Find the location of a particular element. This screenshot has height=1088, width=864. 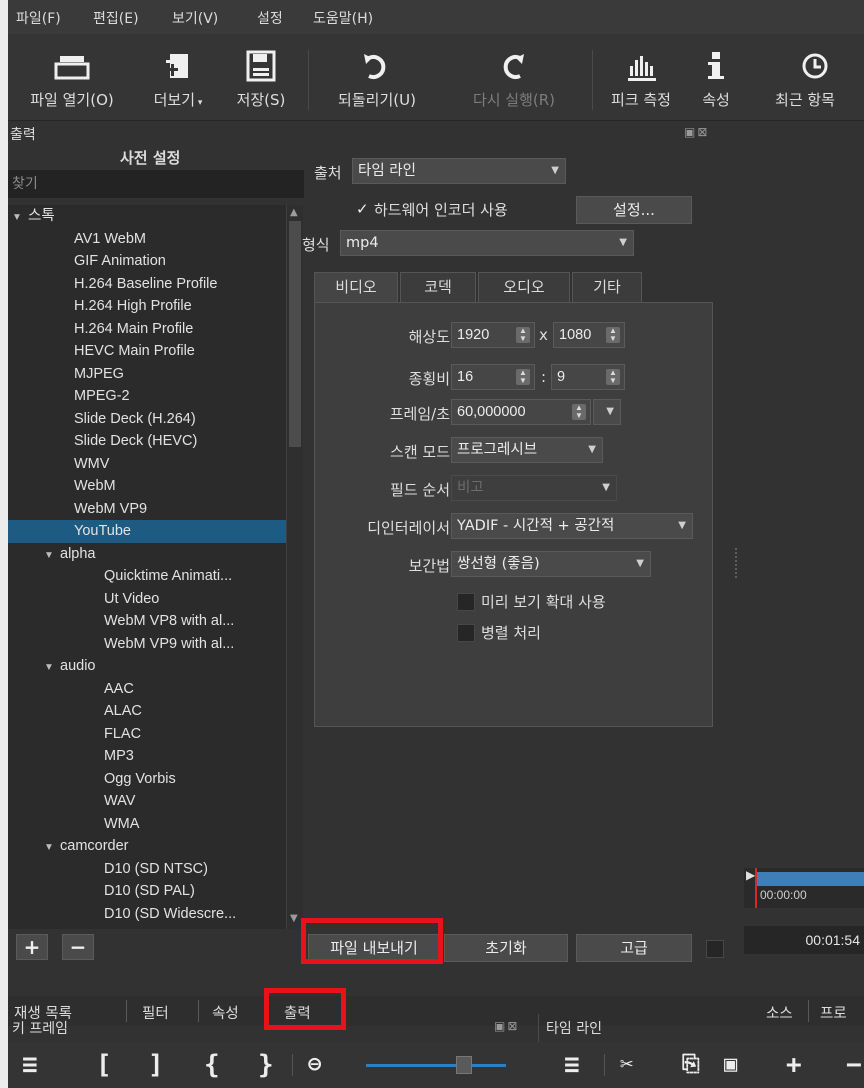

tab-source: 소스 is located at coordinates (779, 1012).